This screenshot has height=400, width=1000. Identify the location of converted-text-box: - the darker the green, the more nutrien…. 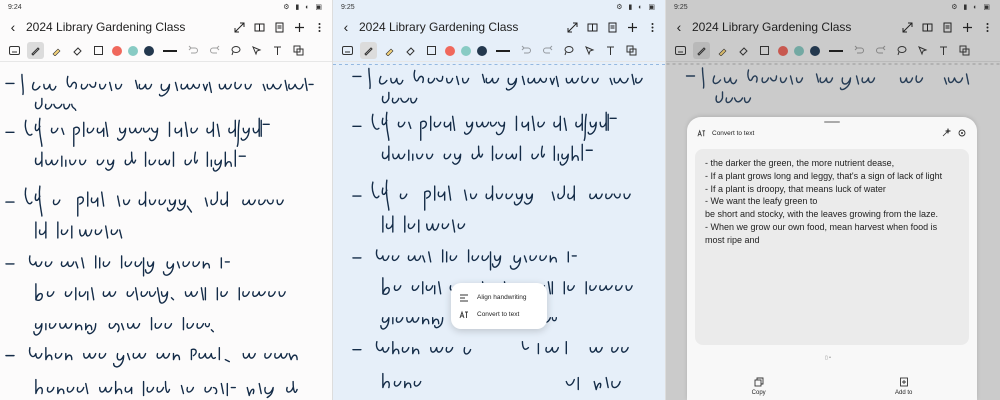
(832, 247).